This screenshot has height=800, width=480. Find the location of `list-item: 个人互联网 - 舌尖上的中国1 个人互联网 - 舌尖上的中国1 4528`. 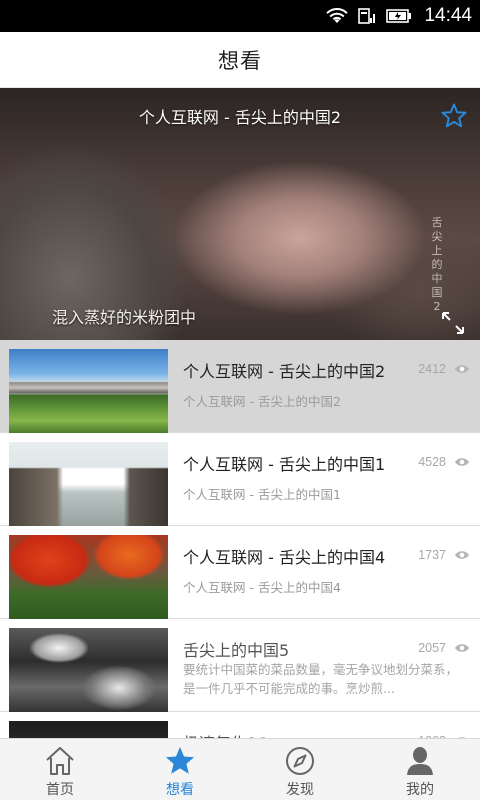

list-item: 个人互联网 - 舌尖上的中国1 个人互联网 - 舌尖上的中国1 4528 is located at coordinates (240, 479).